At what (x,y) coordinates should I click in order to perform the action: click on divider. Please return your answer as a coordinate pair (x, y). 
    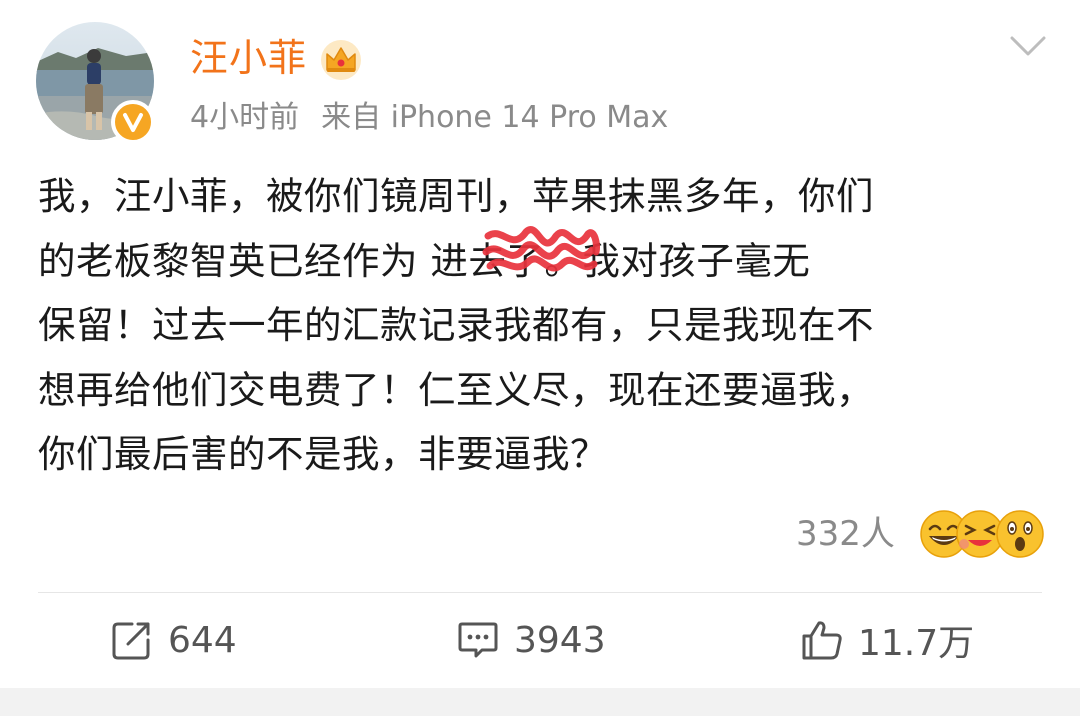
    Looking at the image, I should click on (540, 592).